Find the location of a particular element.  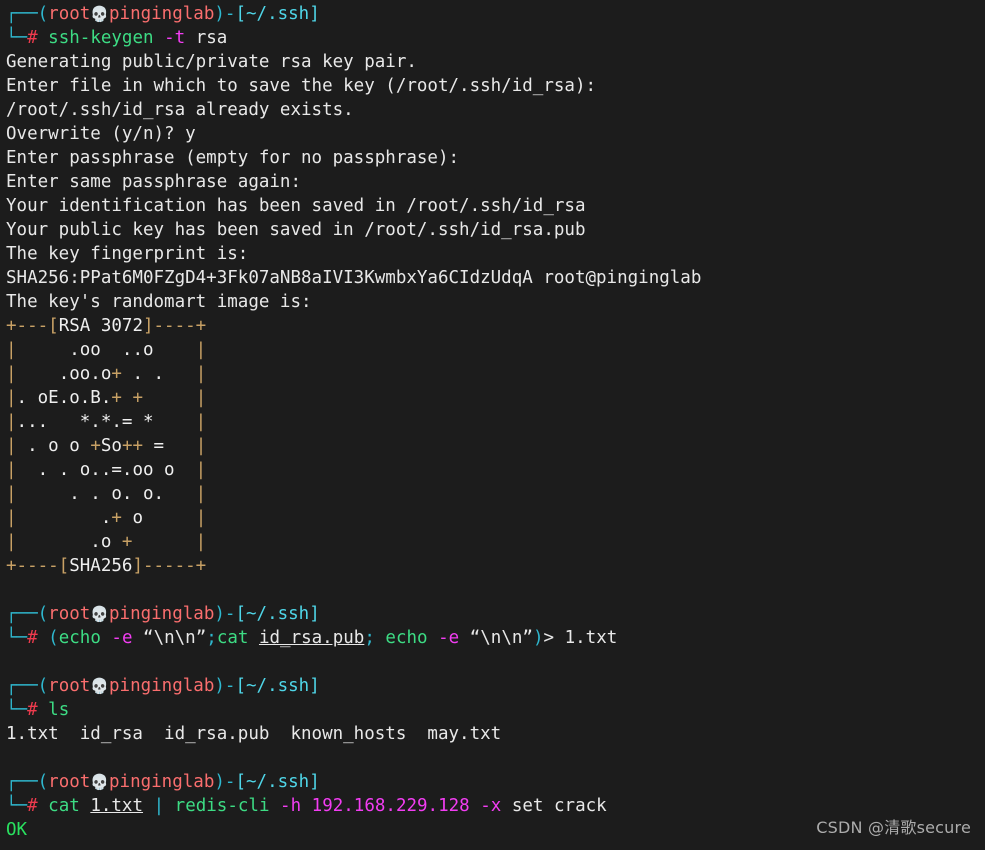

output-line: Generating public/private rsa key pair. is located at coordinates (211, 62).